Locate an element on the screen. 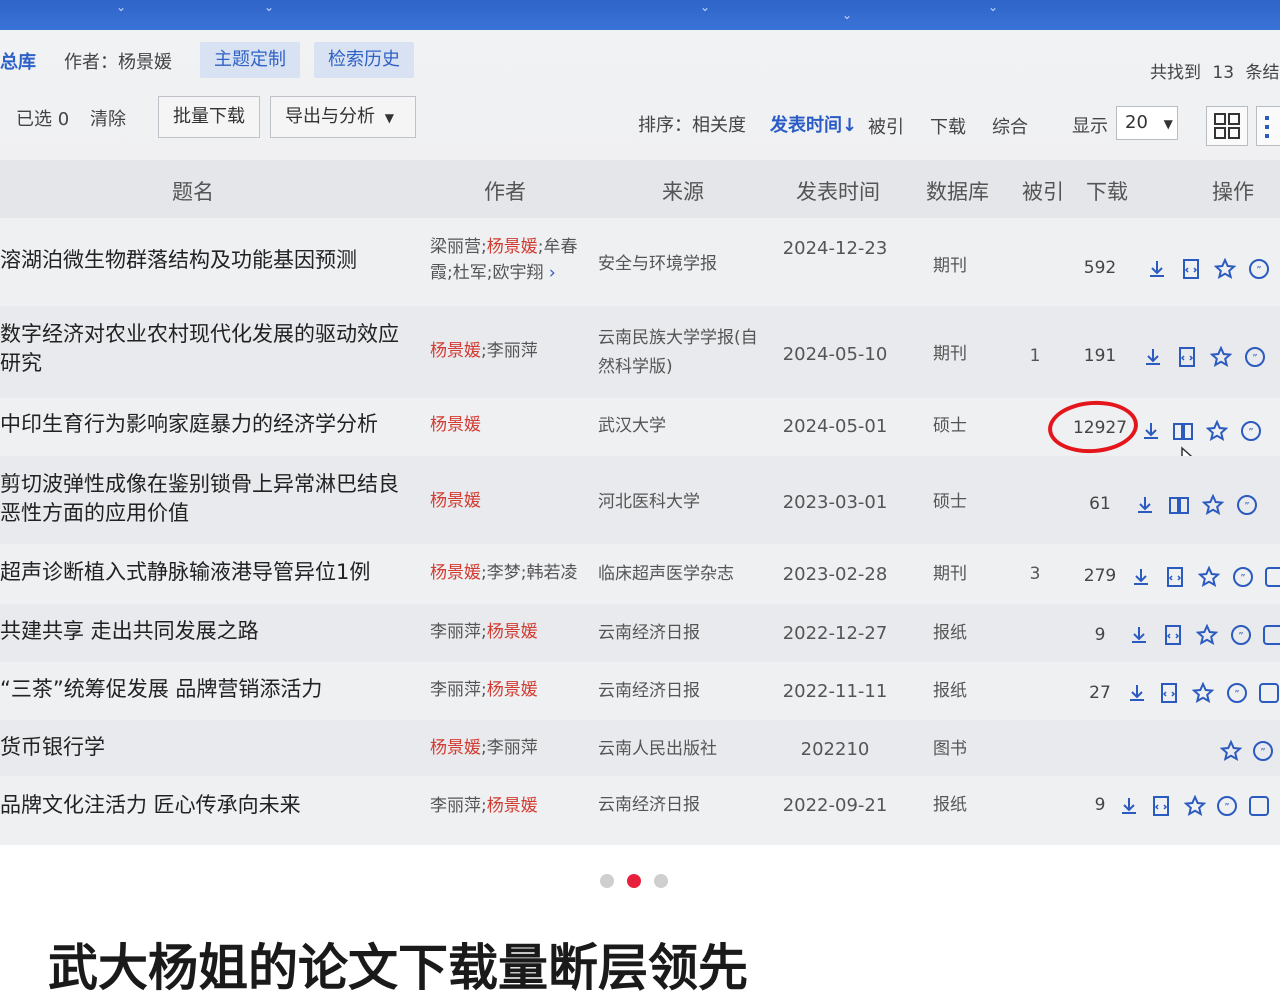  top-mark: ⌄ is located at coordinates (993, 7).